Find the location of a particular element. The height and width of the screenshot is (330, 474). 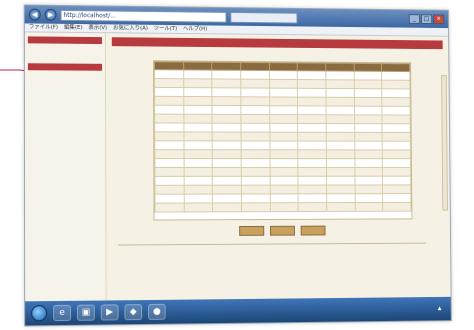

menu-favorites: お気に入り(A) is located at coordinates (130, 28).